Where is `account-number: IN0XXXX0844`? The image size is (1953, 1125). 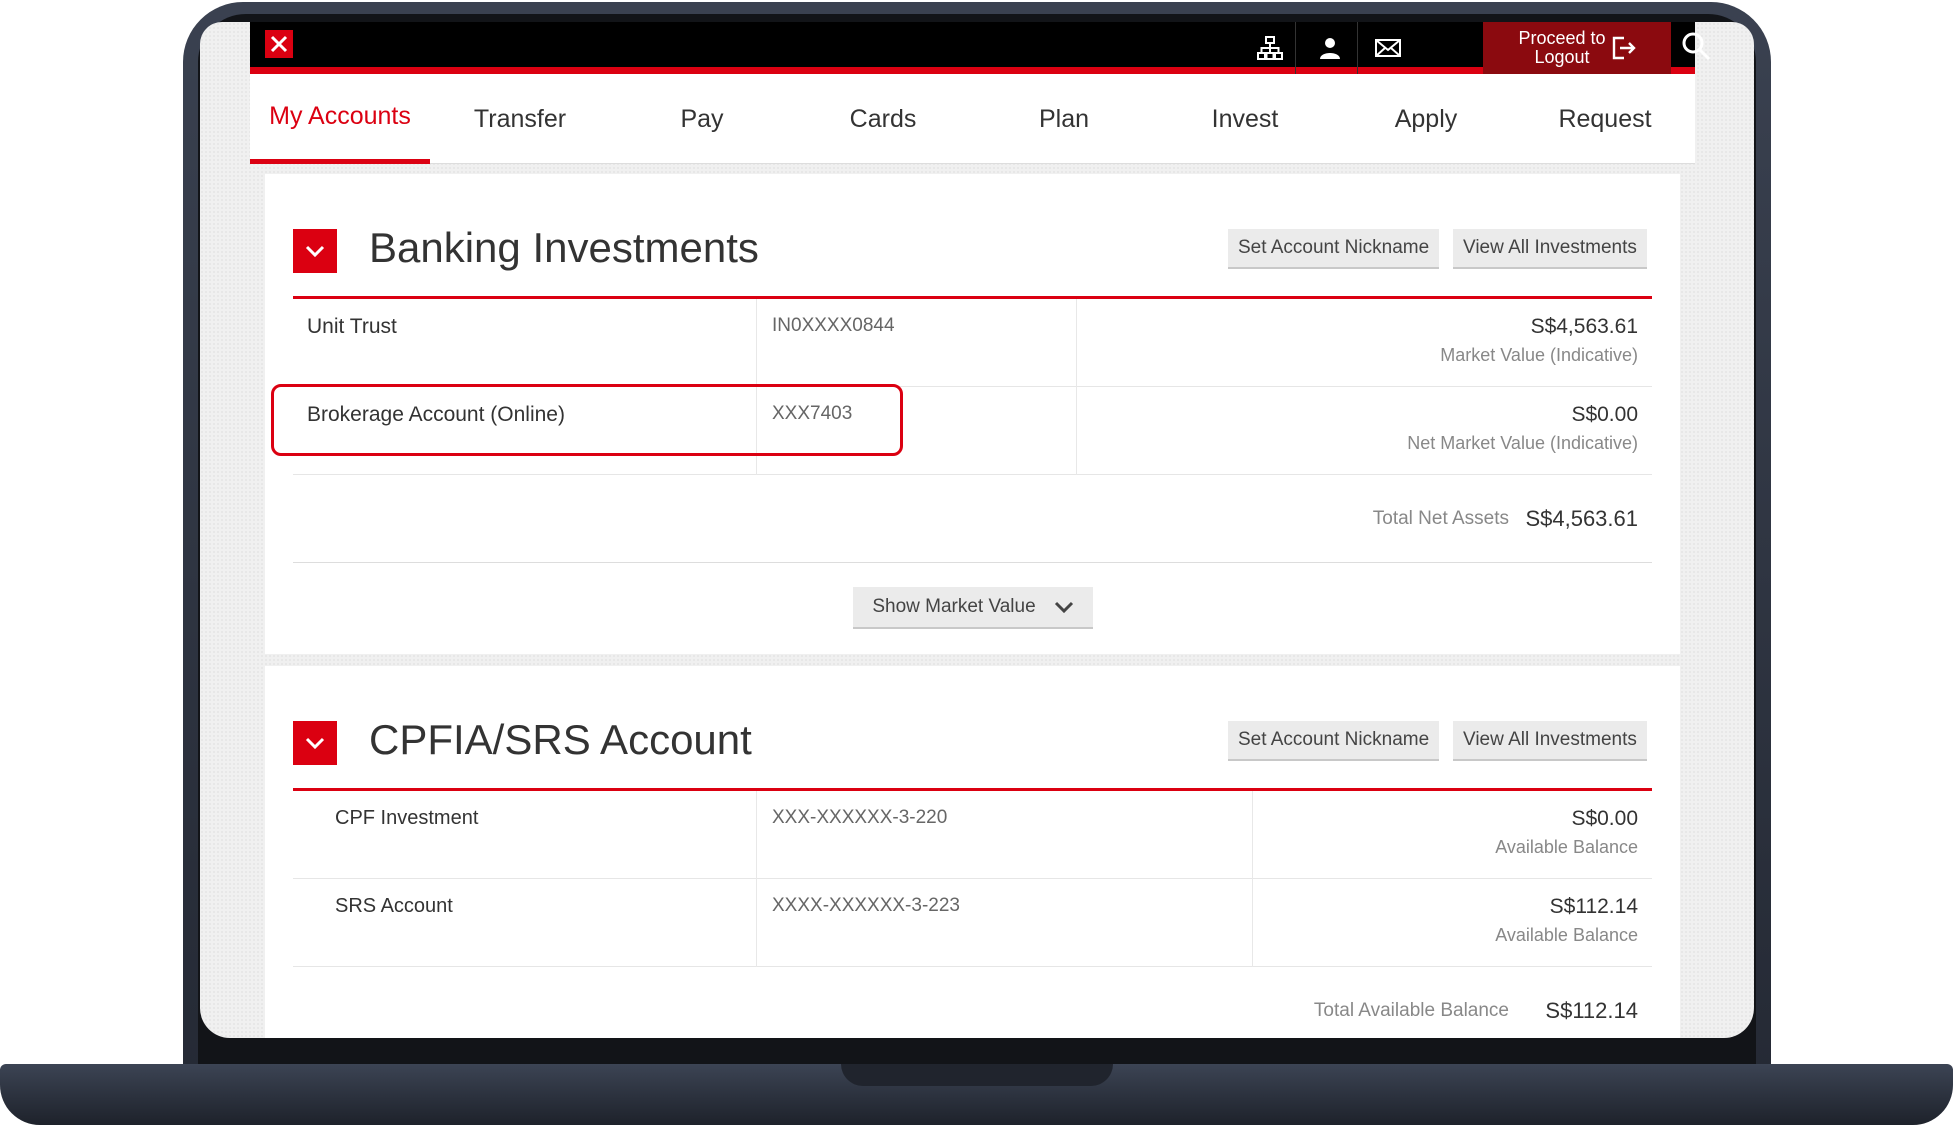 account-number: IN0XXXX0844 is located at coordinates (833, 325).